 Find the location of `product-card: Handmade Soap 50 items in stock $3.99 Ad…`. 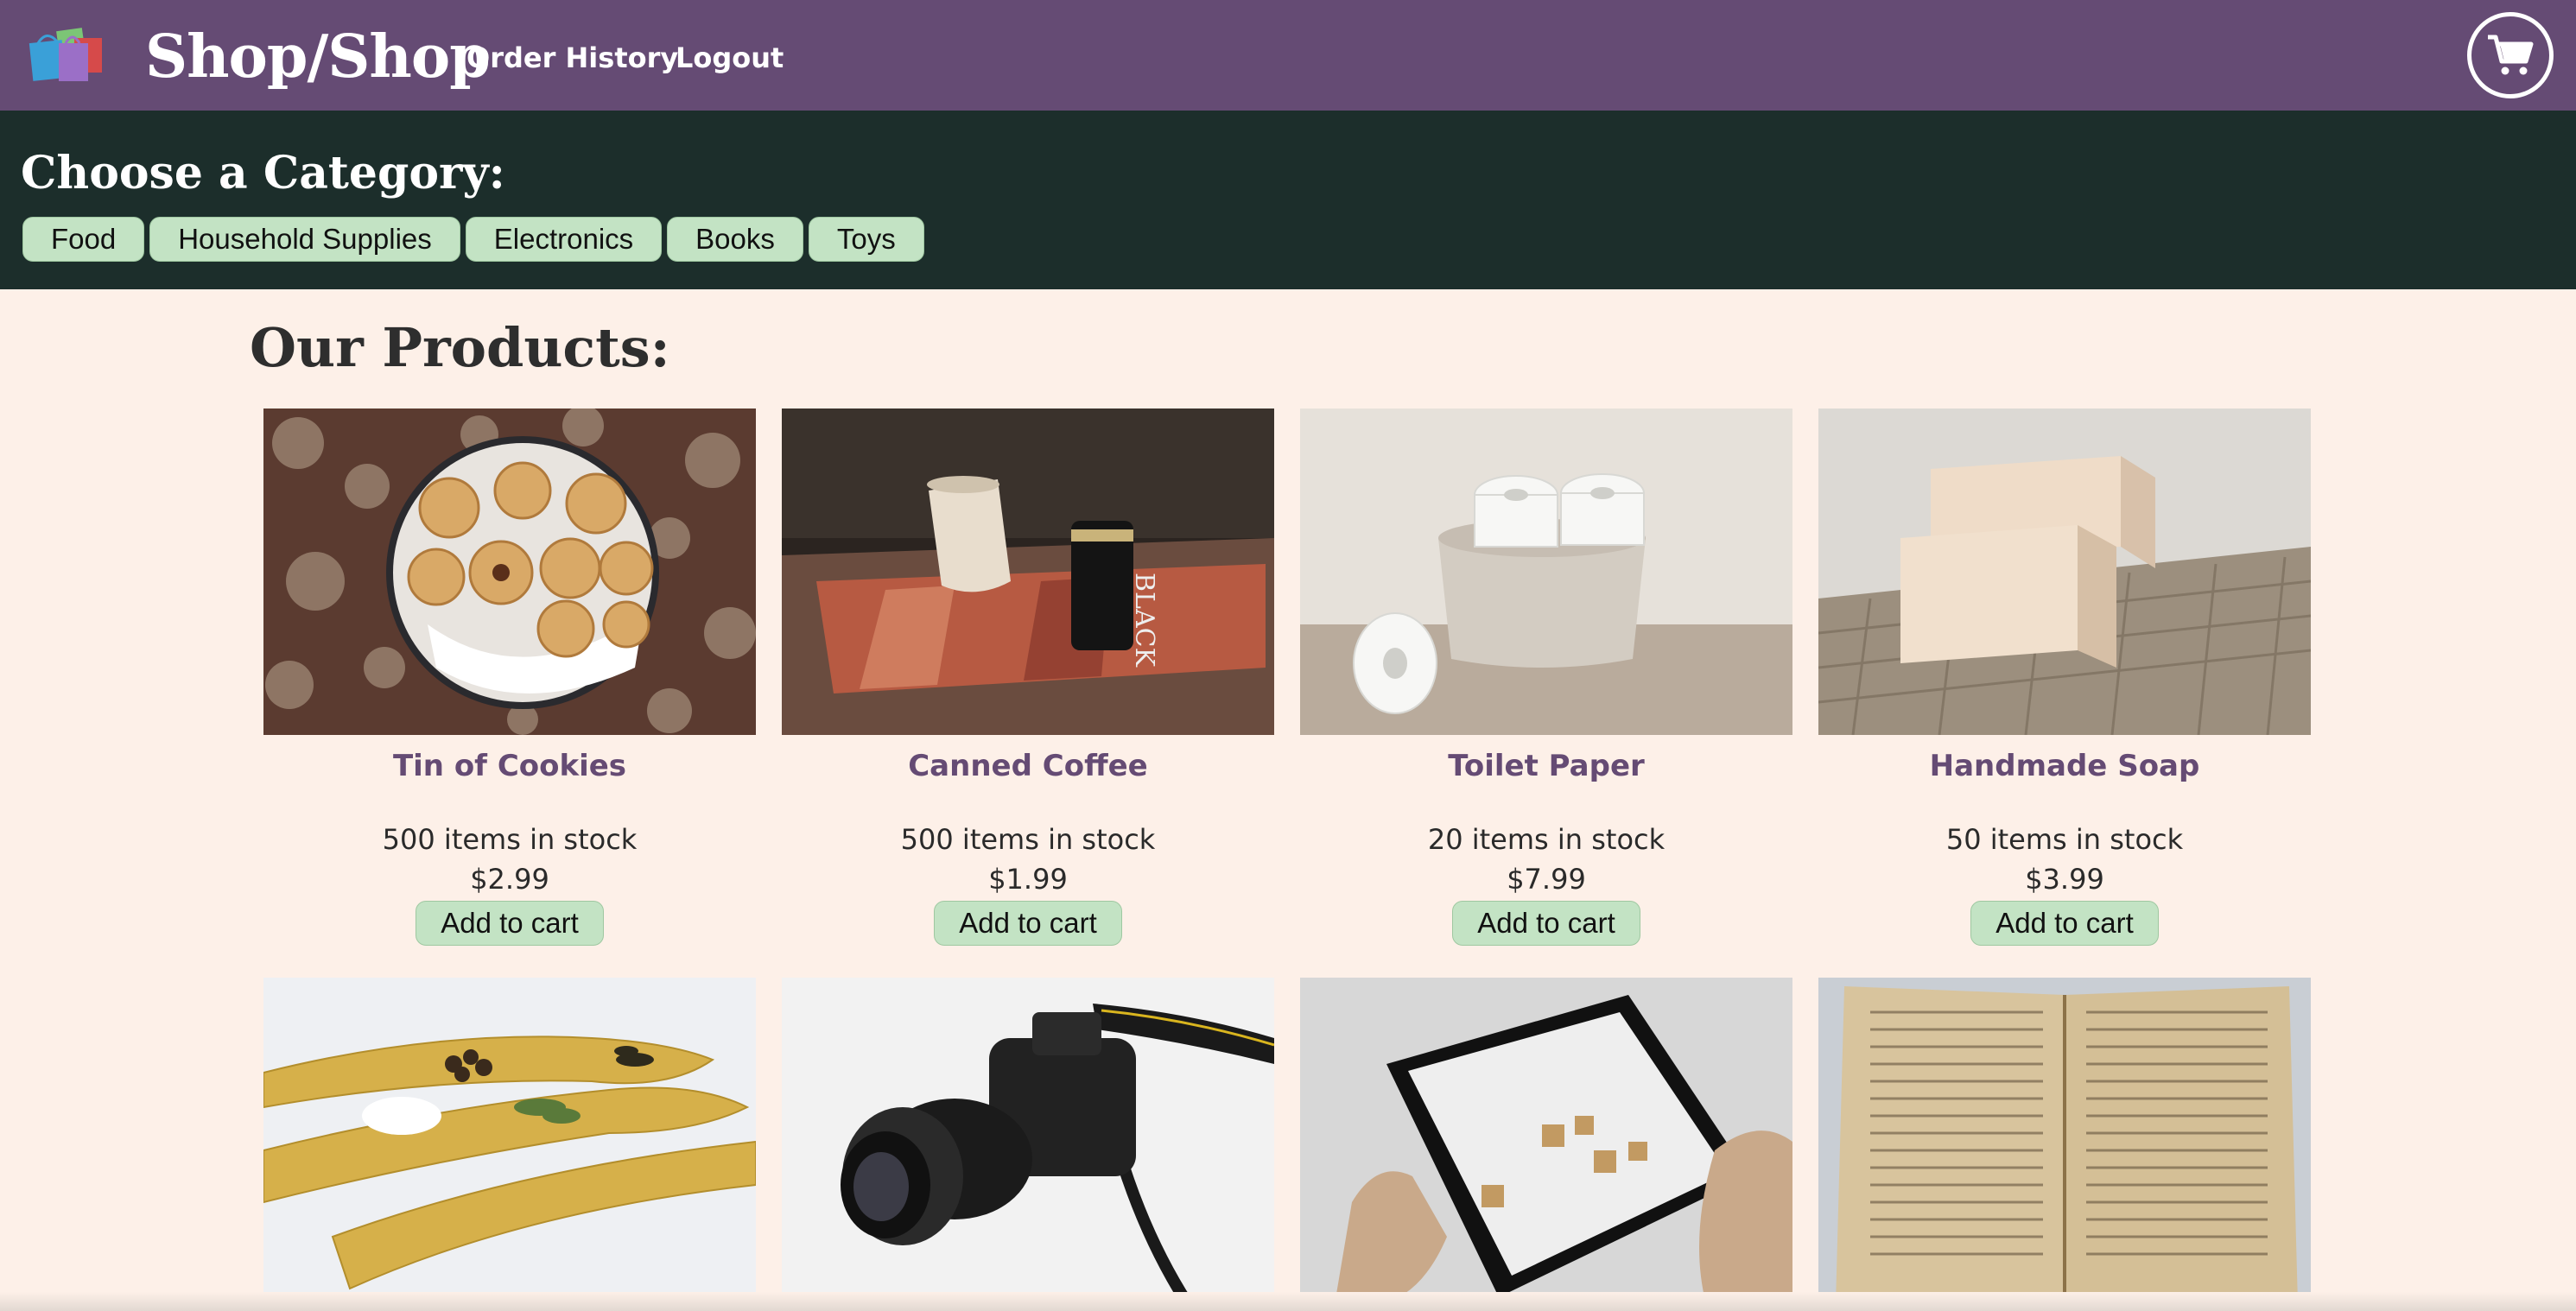

product-card: Handmade Soap 50 items in stock $3.99 Ad… is located at coordinates (2064, 677).